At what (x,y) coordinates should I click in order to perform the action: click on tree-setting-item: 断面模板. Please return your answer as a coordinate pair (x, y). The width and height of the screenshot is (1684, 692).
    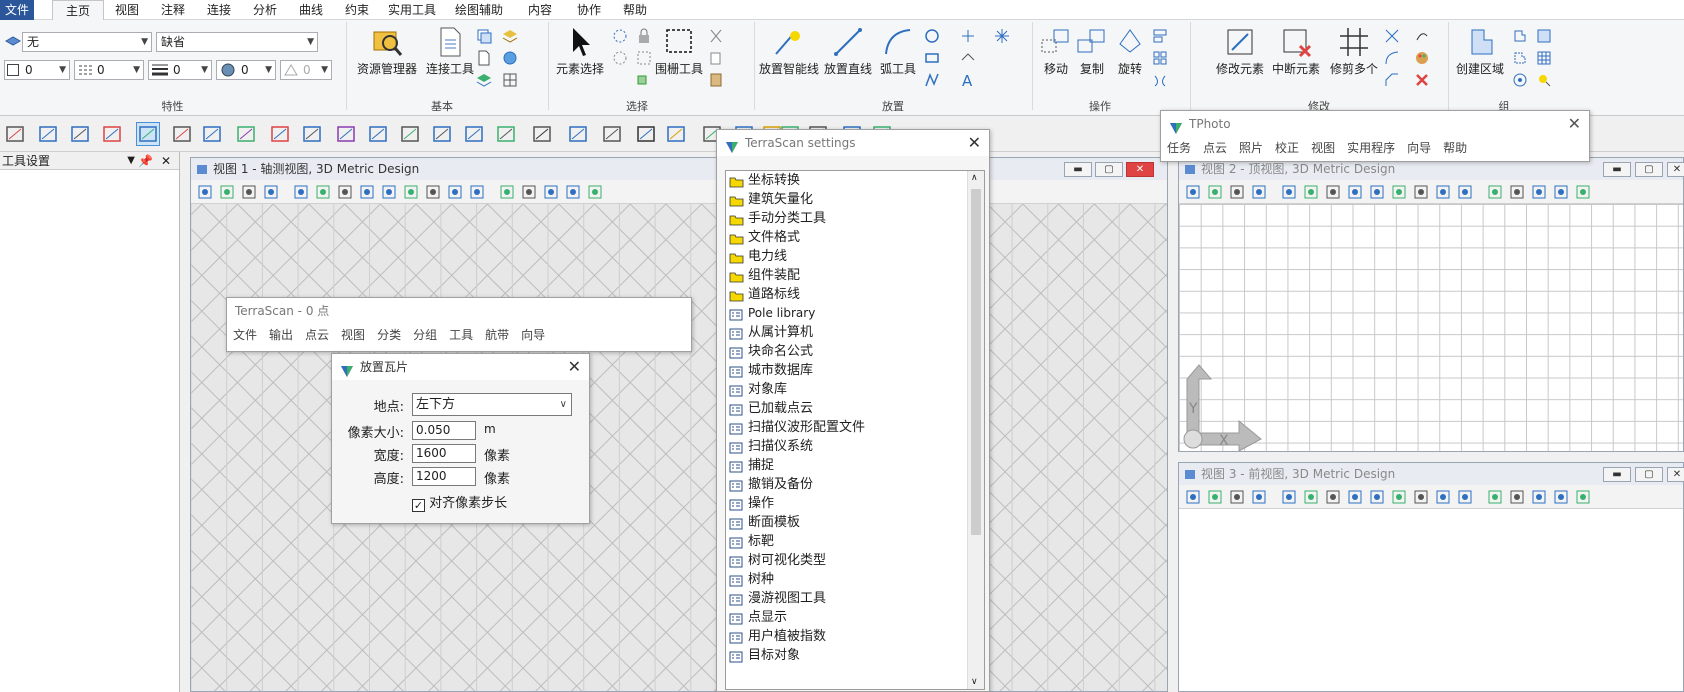
    Looking at the image, I should click on (855, 522).